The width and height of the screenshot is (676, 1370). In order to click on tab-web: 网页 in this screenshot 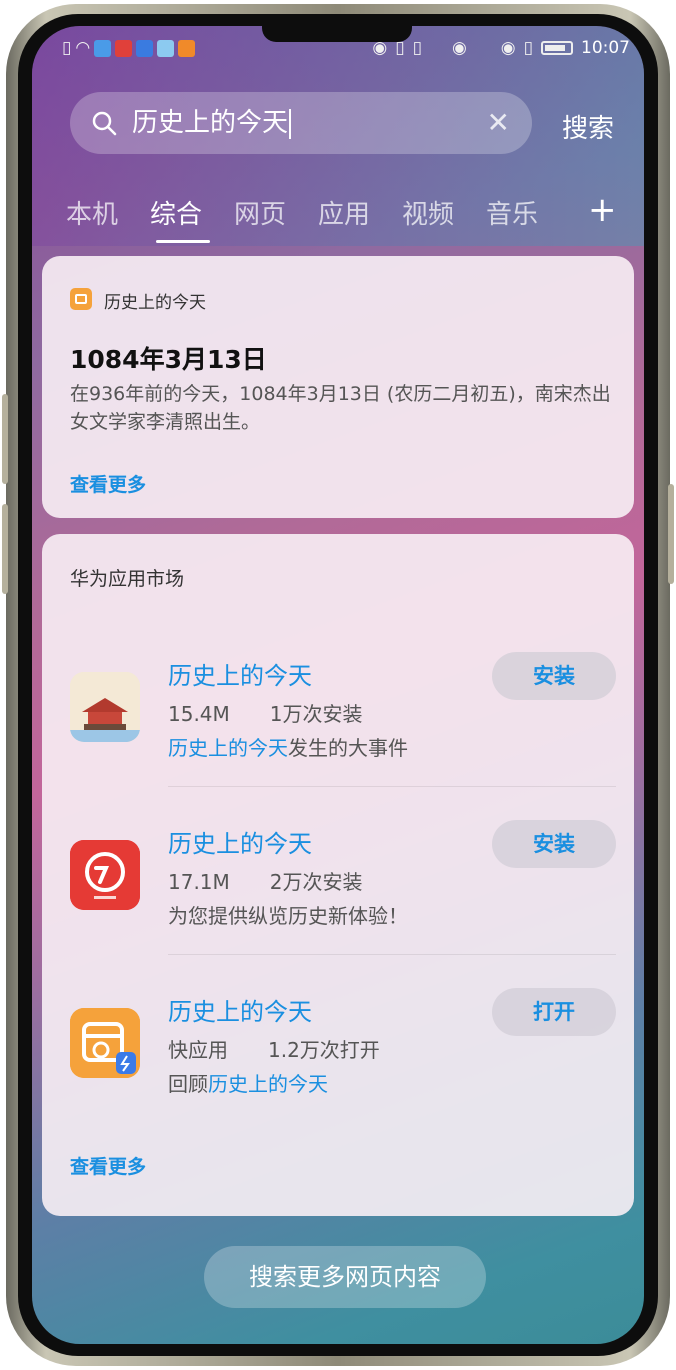, I will do `click(260, 212)`.